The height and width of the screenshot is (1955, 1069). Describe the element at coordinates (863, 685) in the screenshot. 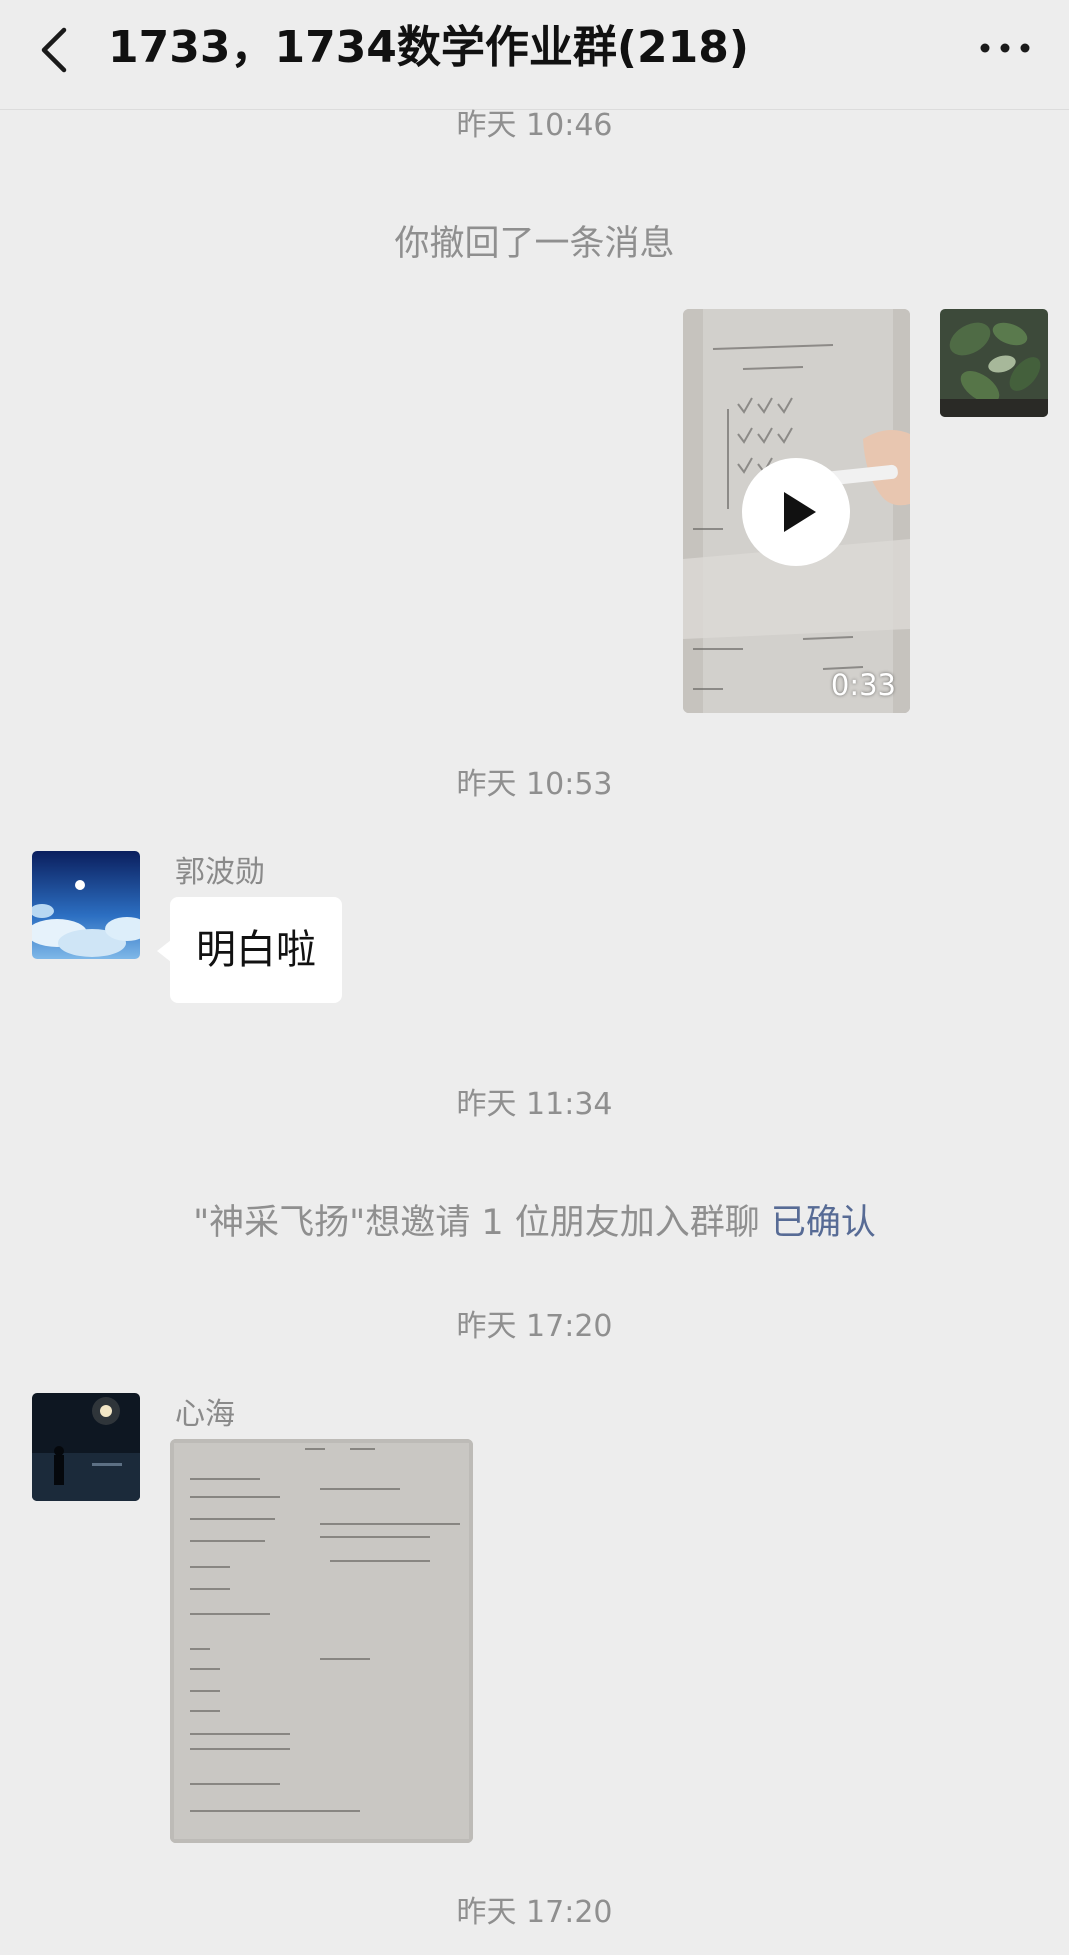

I see `video-duration: 0:33` at that location.